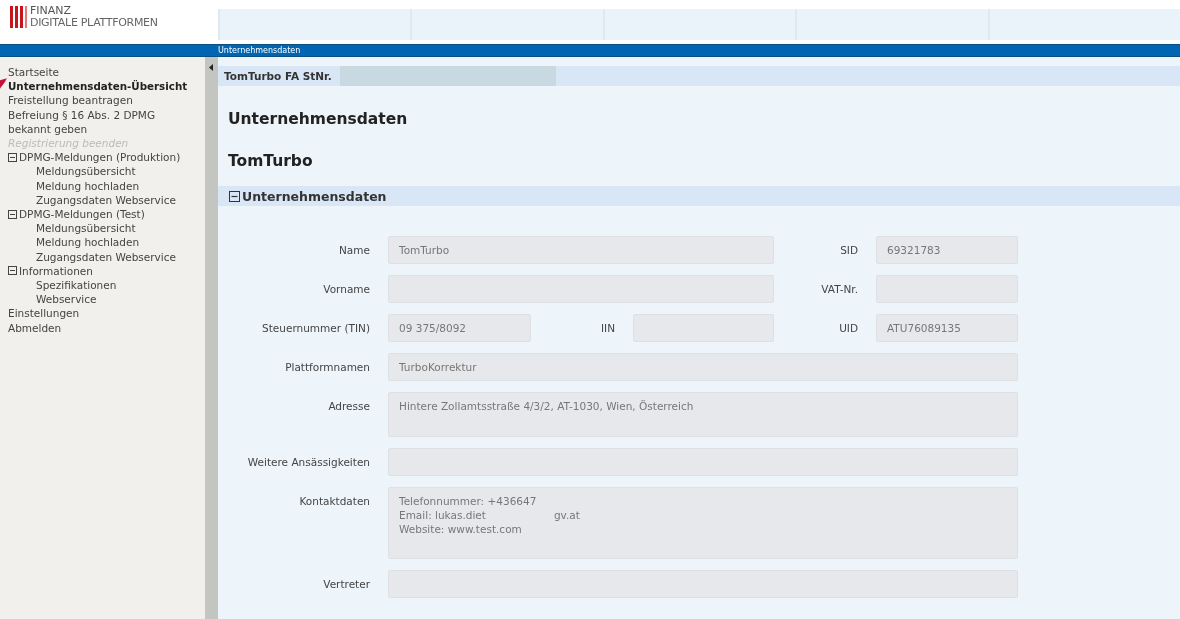 The image size is (1180, 619). I want to click on logo-title: FINANZ, so click(51, 11).